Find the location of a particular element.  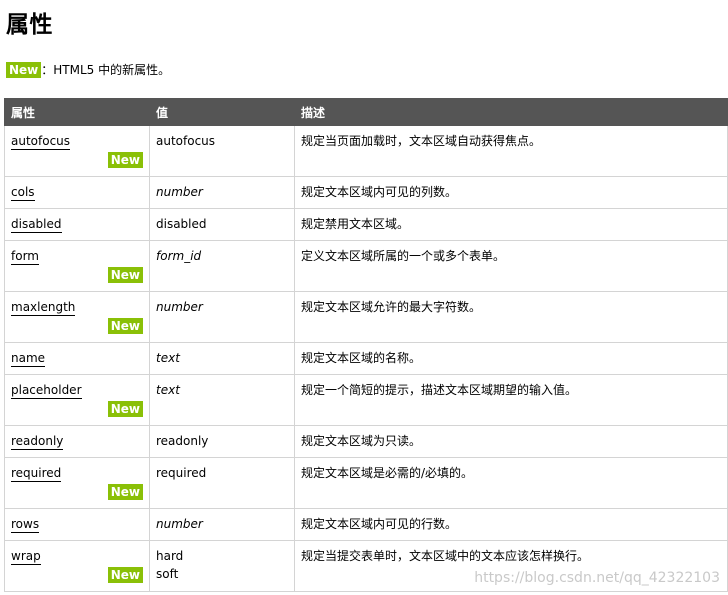

attribute-link-rows: rows is located at coordinates (25, 525).